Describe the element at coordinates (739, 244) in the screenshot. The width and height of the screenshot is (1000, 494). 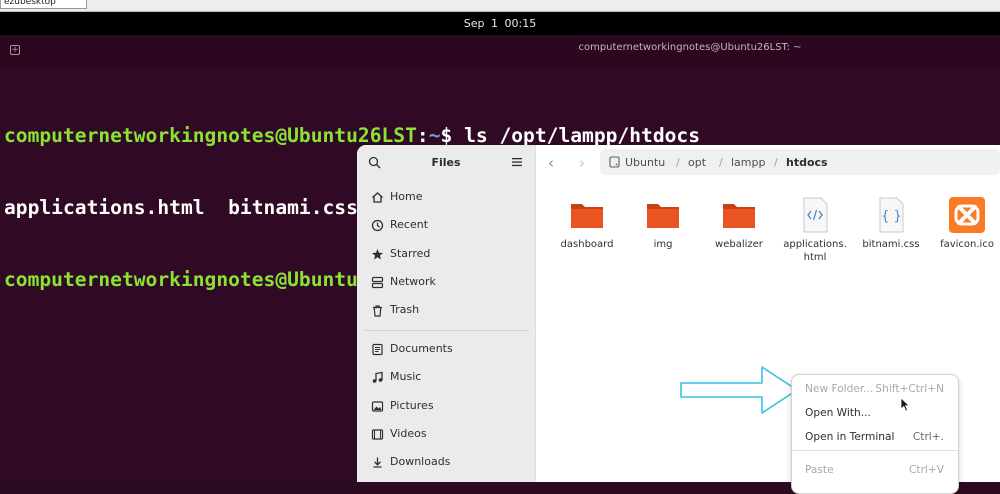
I see `file-item-label: webalizer` at that location.